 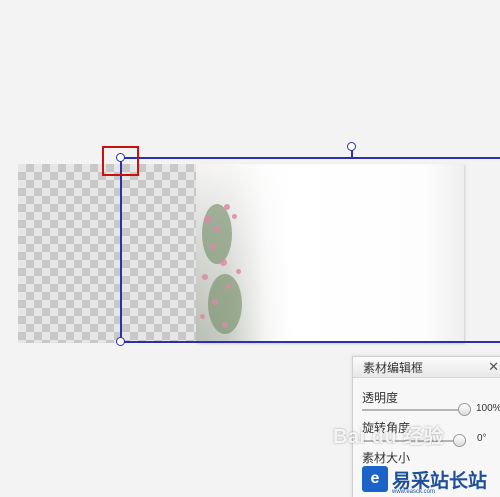 What do you see at coordinates (464, 409) in the screenshot?
I see `opacity-slider-thumb` at bounding box center [464, 409].